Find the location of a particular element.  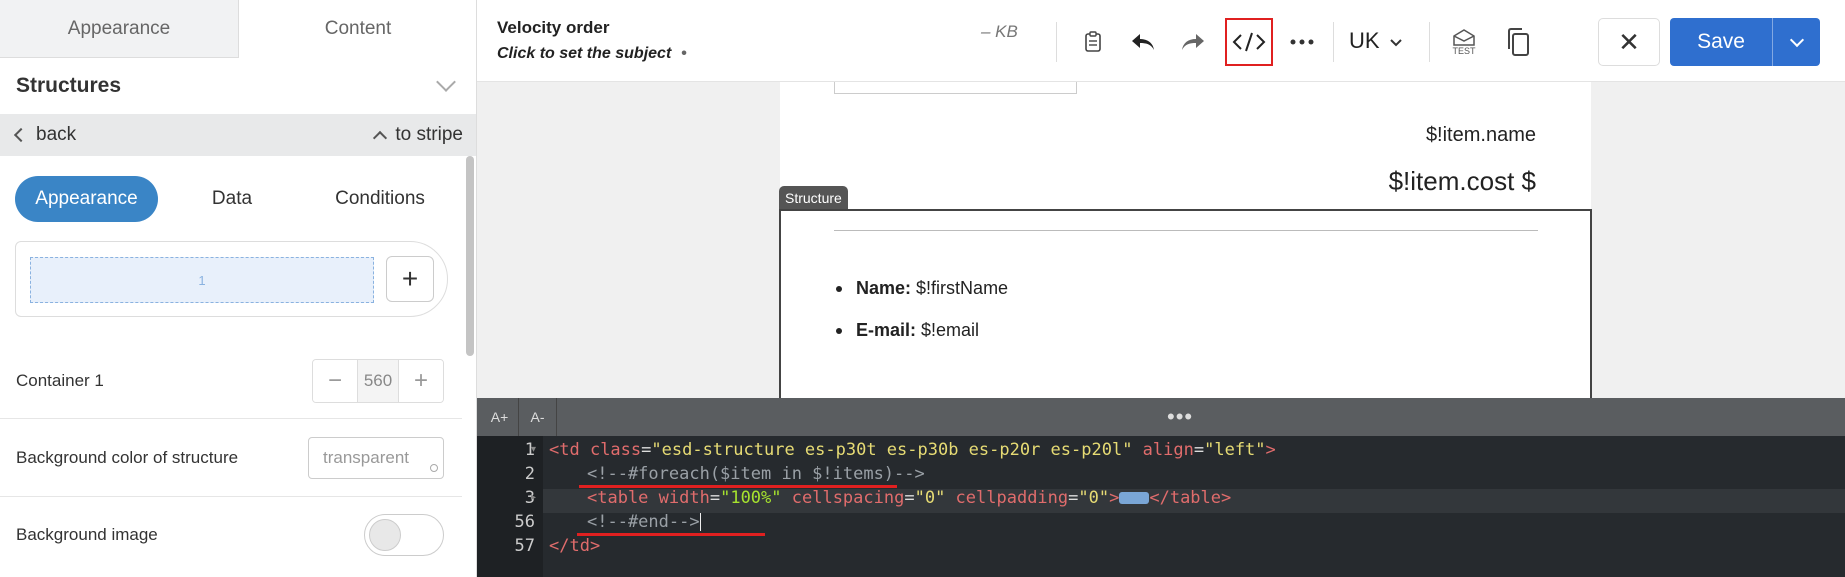

code-token: <table is located at coordinates (618, 498).